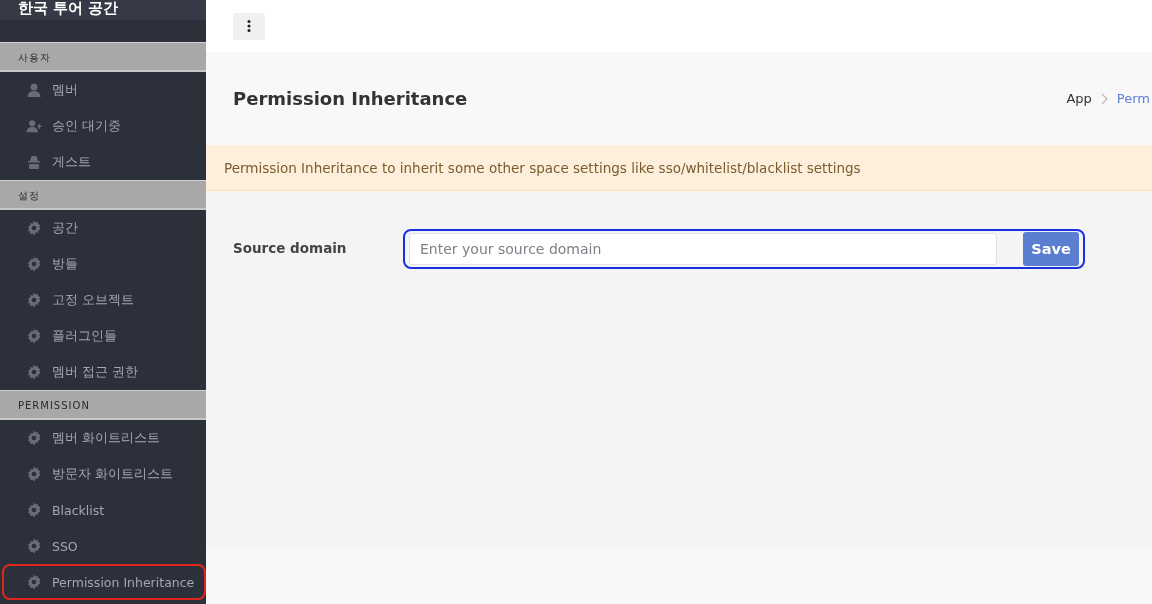 The image size is (1152, 604). What do you see at coordinates (34, 126) in the screenshot?
I see `person-add-icon` at bounding box center [34, 126].